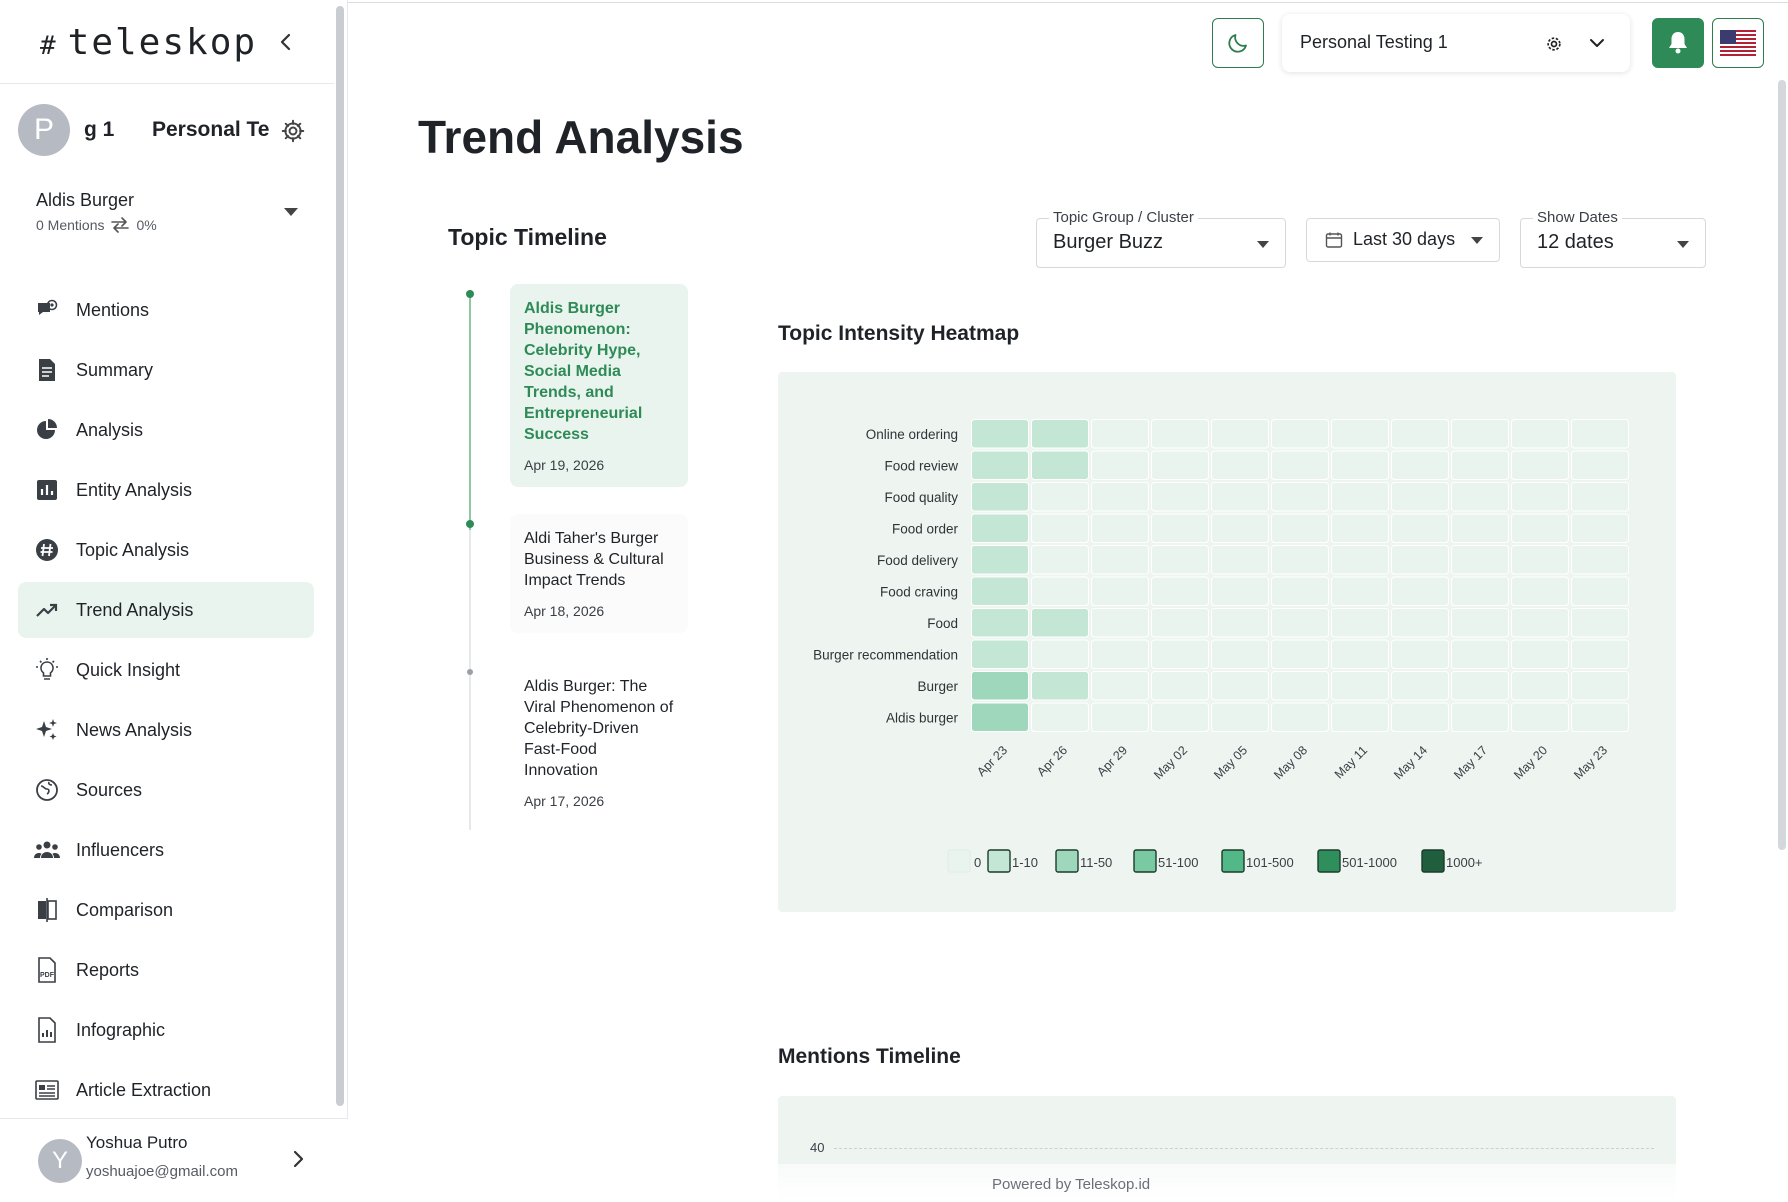 Image resolution: width=1788 pixels, height=1202 pixels. I want to click on sidebar-item-reports: PDF Reports, so click(166, 970).